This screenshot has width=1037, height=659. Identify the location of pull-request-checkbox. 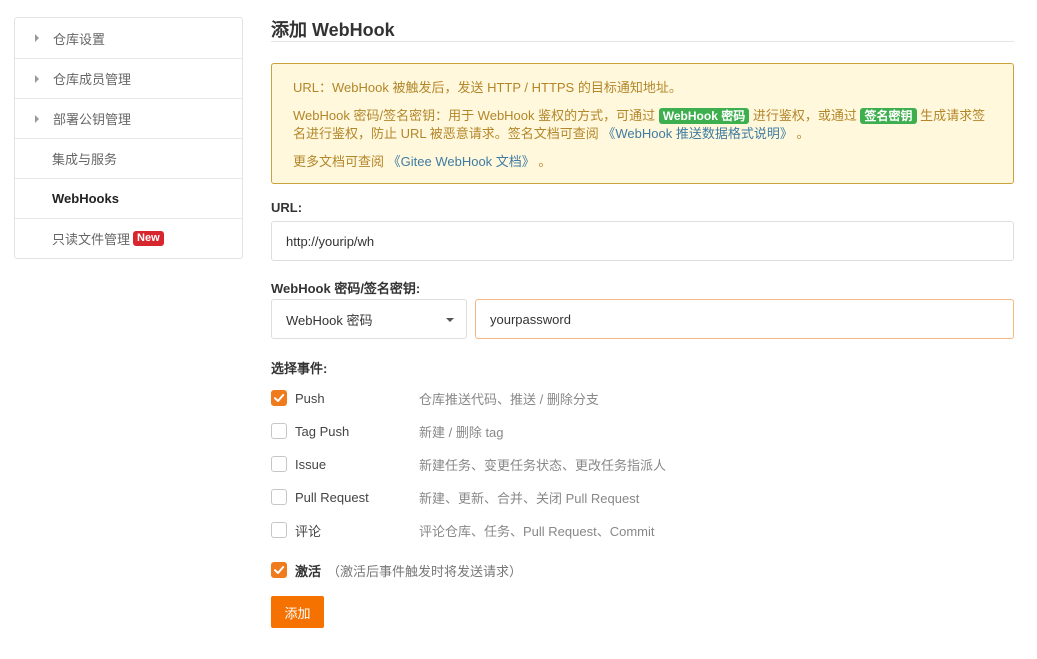
(279, 497).